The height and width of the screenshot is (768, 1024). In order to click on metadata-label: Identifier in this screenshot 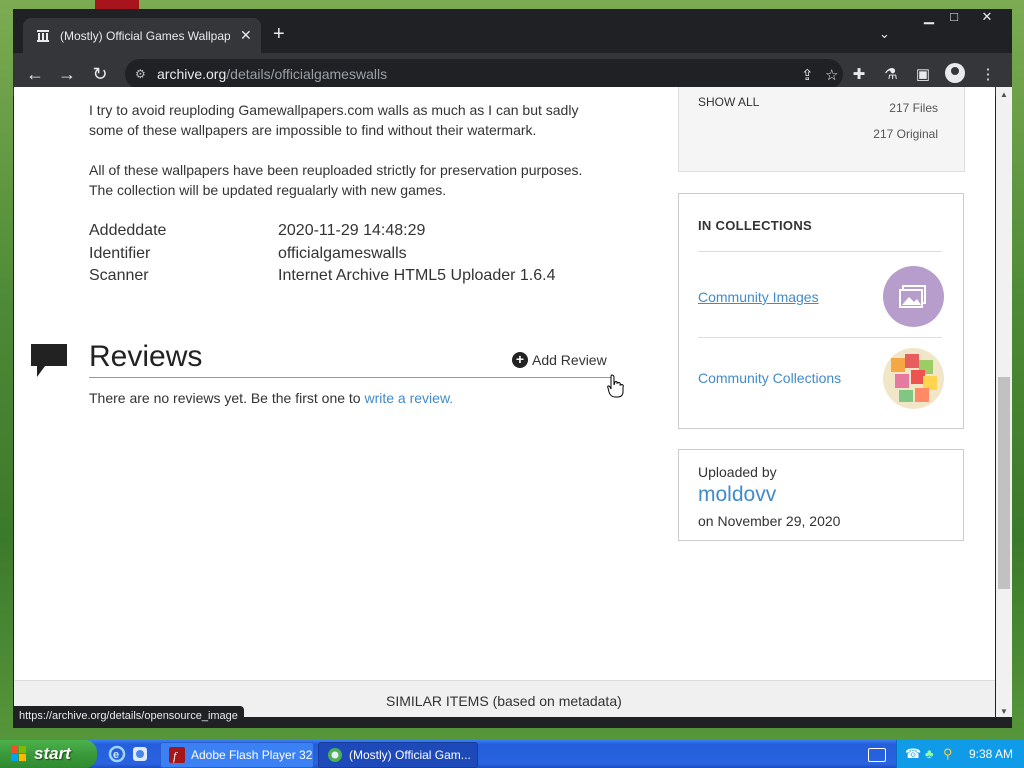, I will do `click(120, 253)`.